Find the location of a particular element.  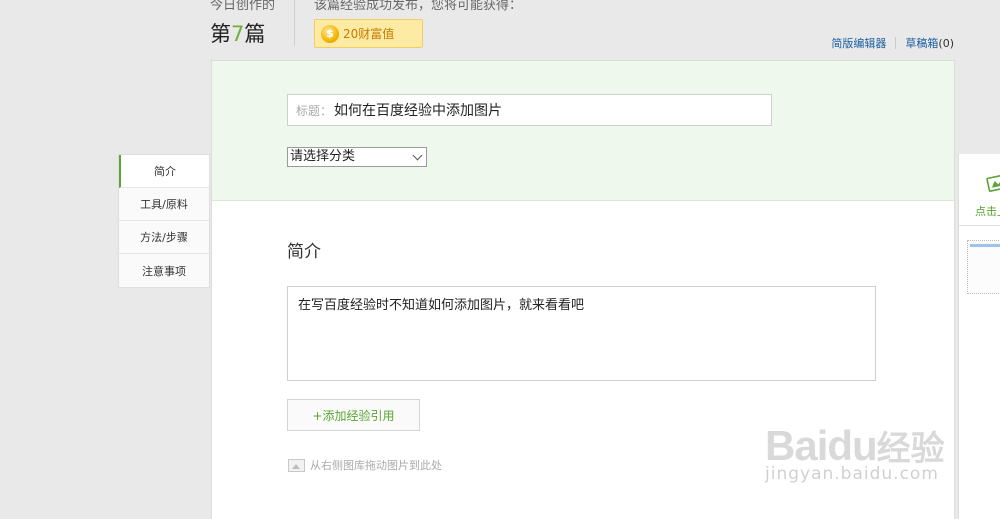

upload-image-icon is located at coordinates (993, 183).